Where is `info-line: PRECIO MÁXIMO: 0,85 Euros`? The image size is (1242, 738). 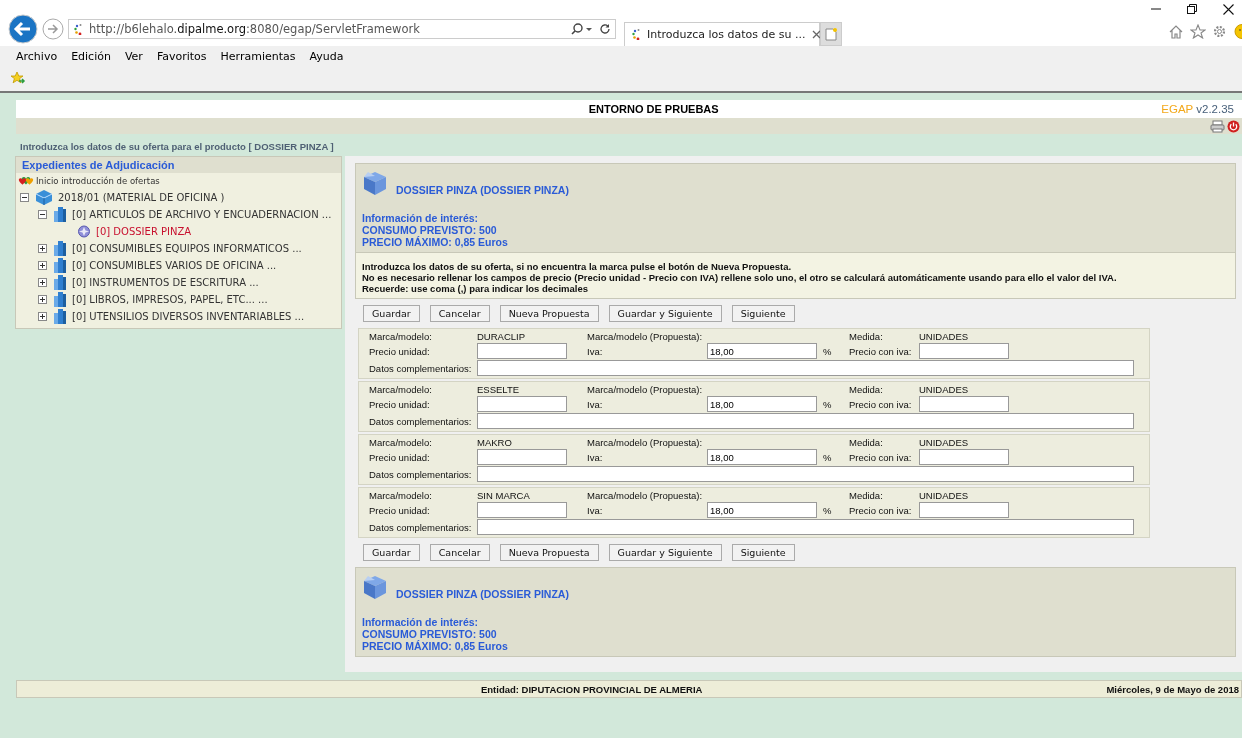 info-line: PRECIO MÁXIMO: 0,85 Euros is located at coordinates (435, 646).